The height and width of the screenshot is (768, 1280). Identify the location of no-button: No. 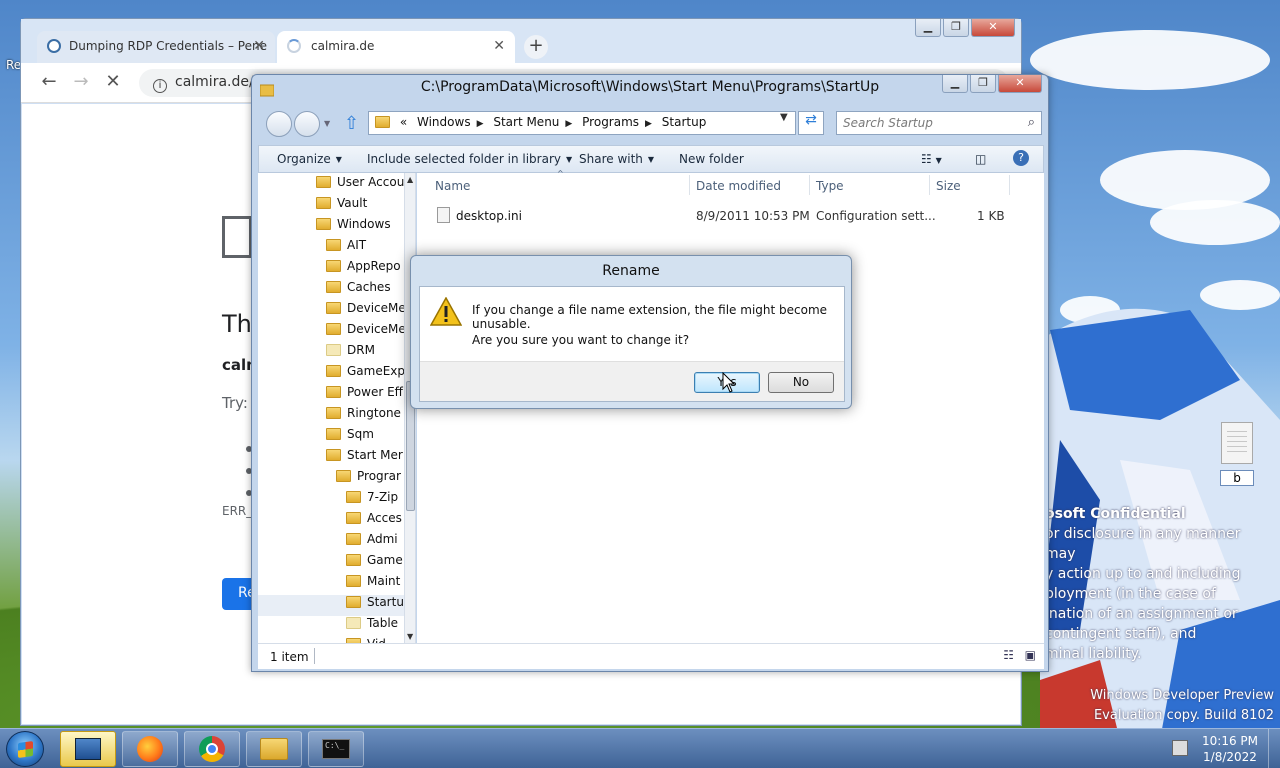
(801, 382).